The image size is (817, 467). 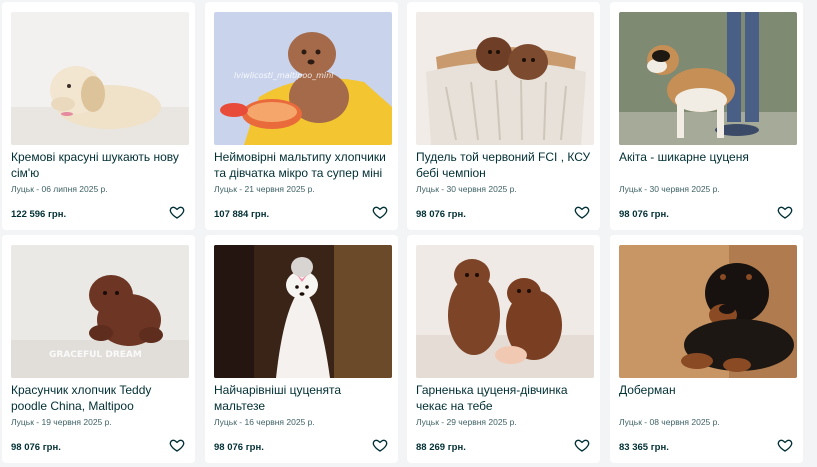 I want to click on listing-photo: lviwlicosti_maltipoo_mini, so click(x=303, y=78).